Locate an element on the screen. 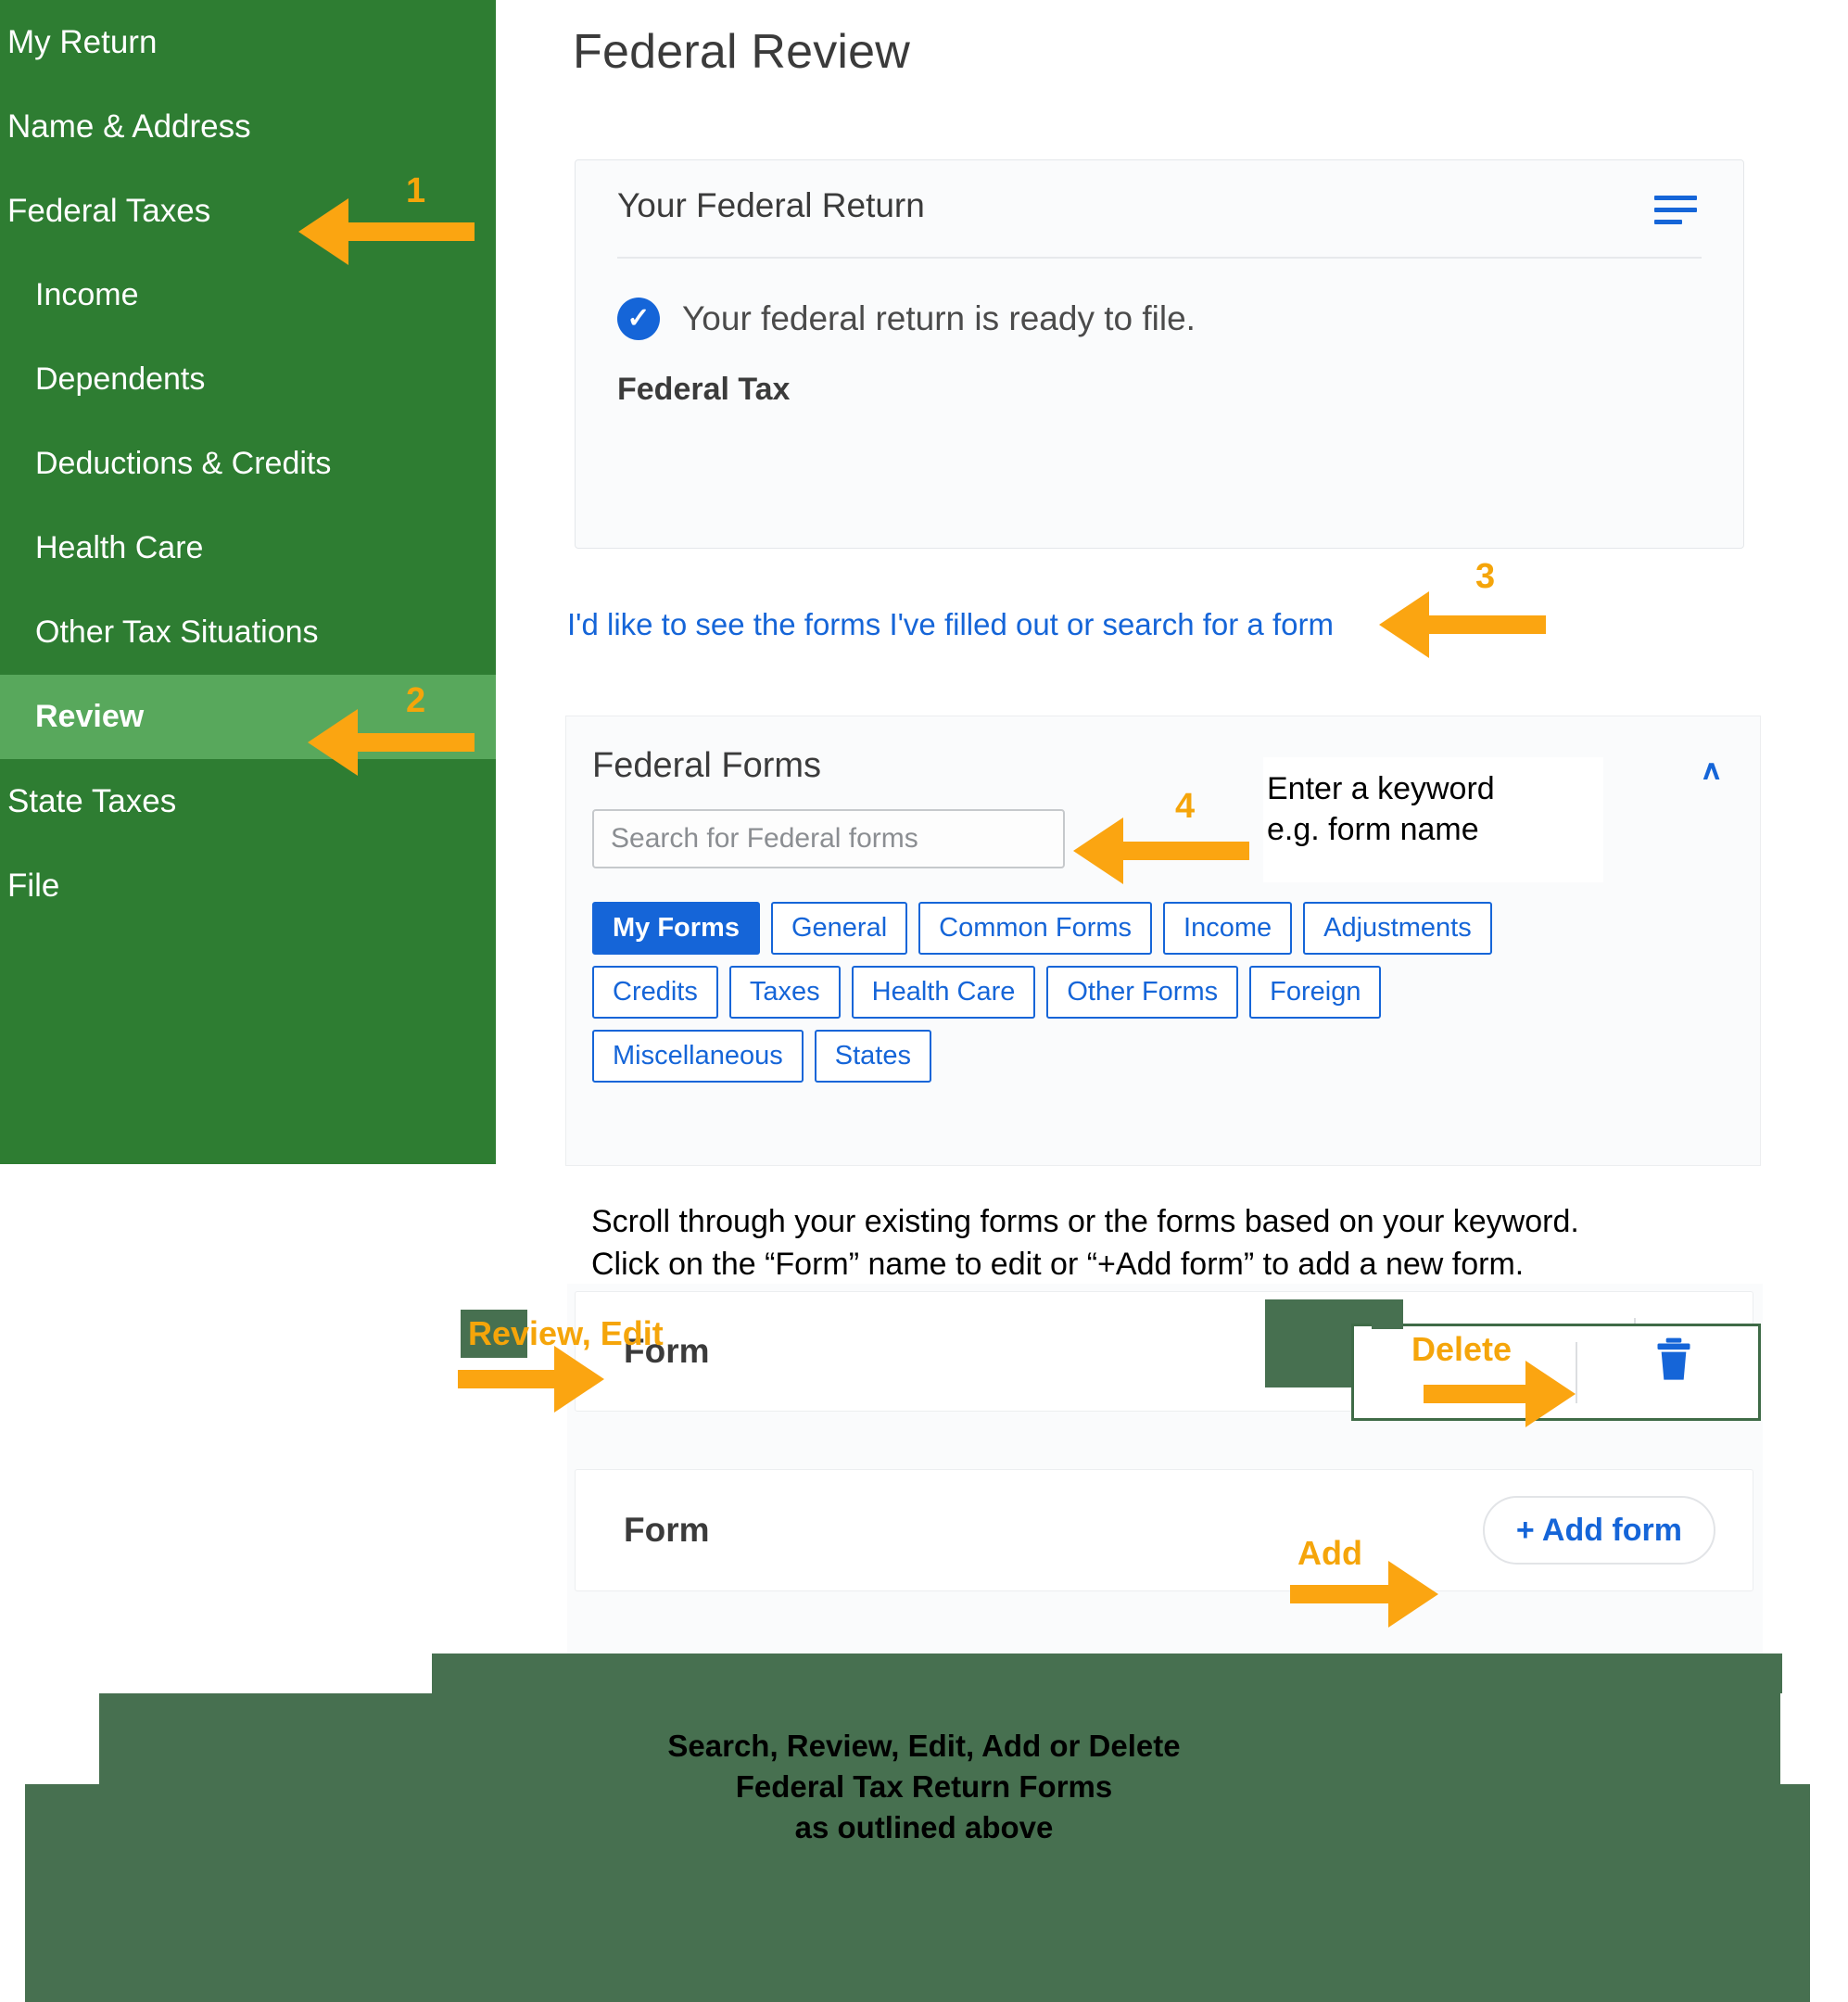 Image resolution: width=1848 pixels, height=2002 pixels. banner-caption-line2: Federal Tax Return Forms is located at coordinates (924, 1786).